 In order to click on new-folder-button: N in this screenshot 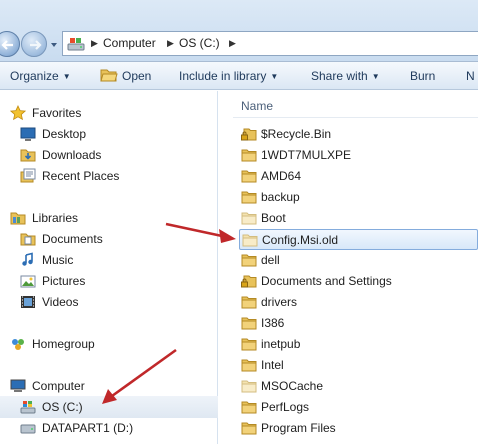, I will do `click(470, 76)`.